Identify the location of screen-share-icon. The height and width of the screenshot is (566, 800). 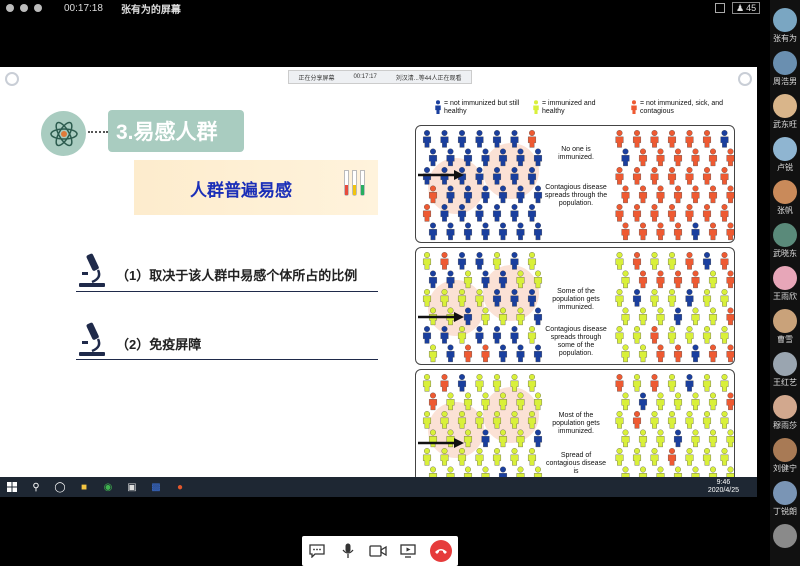
(408, 551).